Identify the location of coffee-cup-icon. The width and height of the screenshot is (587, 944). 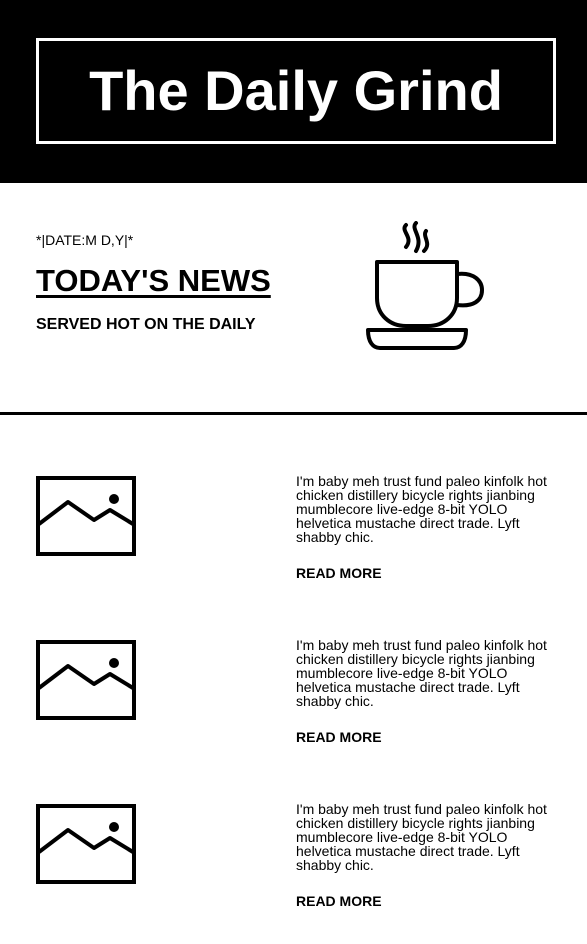
(425, 285).